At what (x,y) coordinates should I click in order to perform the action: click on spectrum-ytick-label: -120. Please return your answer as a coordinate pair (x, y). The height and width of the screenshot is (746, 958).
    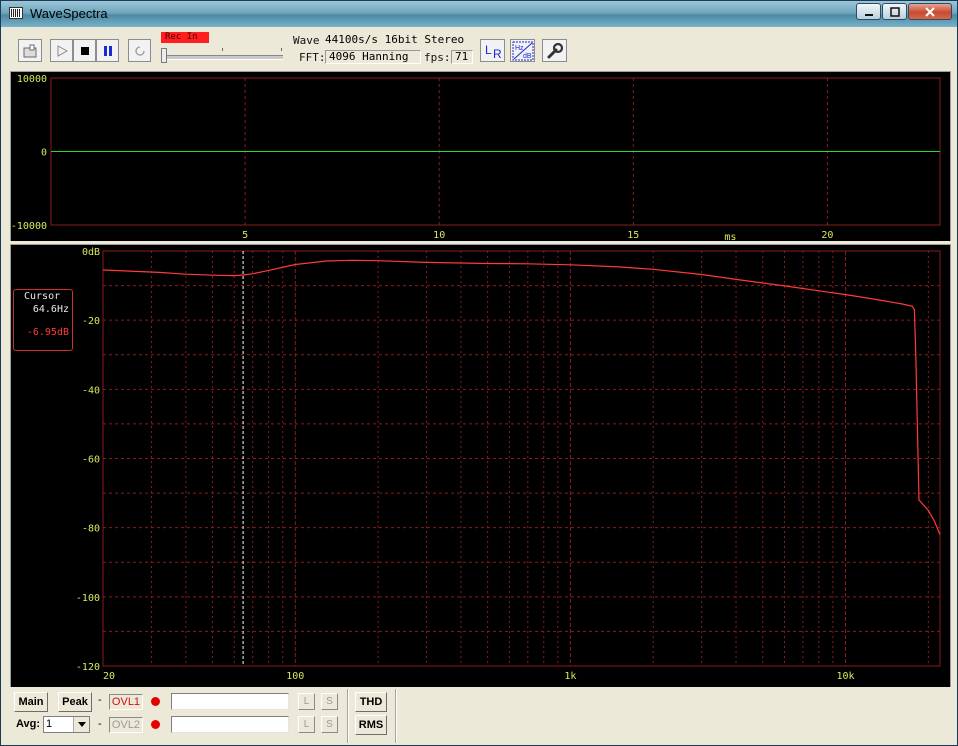
    Looking at the image, I should click on (88, 667).